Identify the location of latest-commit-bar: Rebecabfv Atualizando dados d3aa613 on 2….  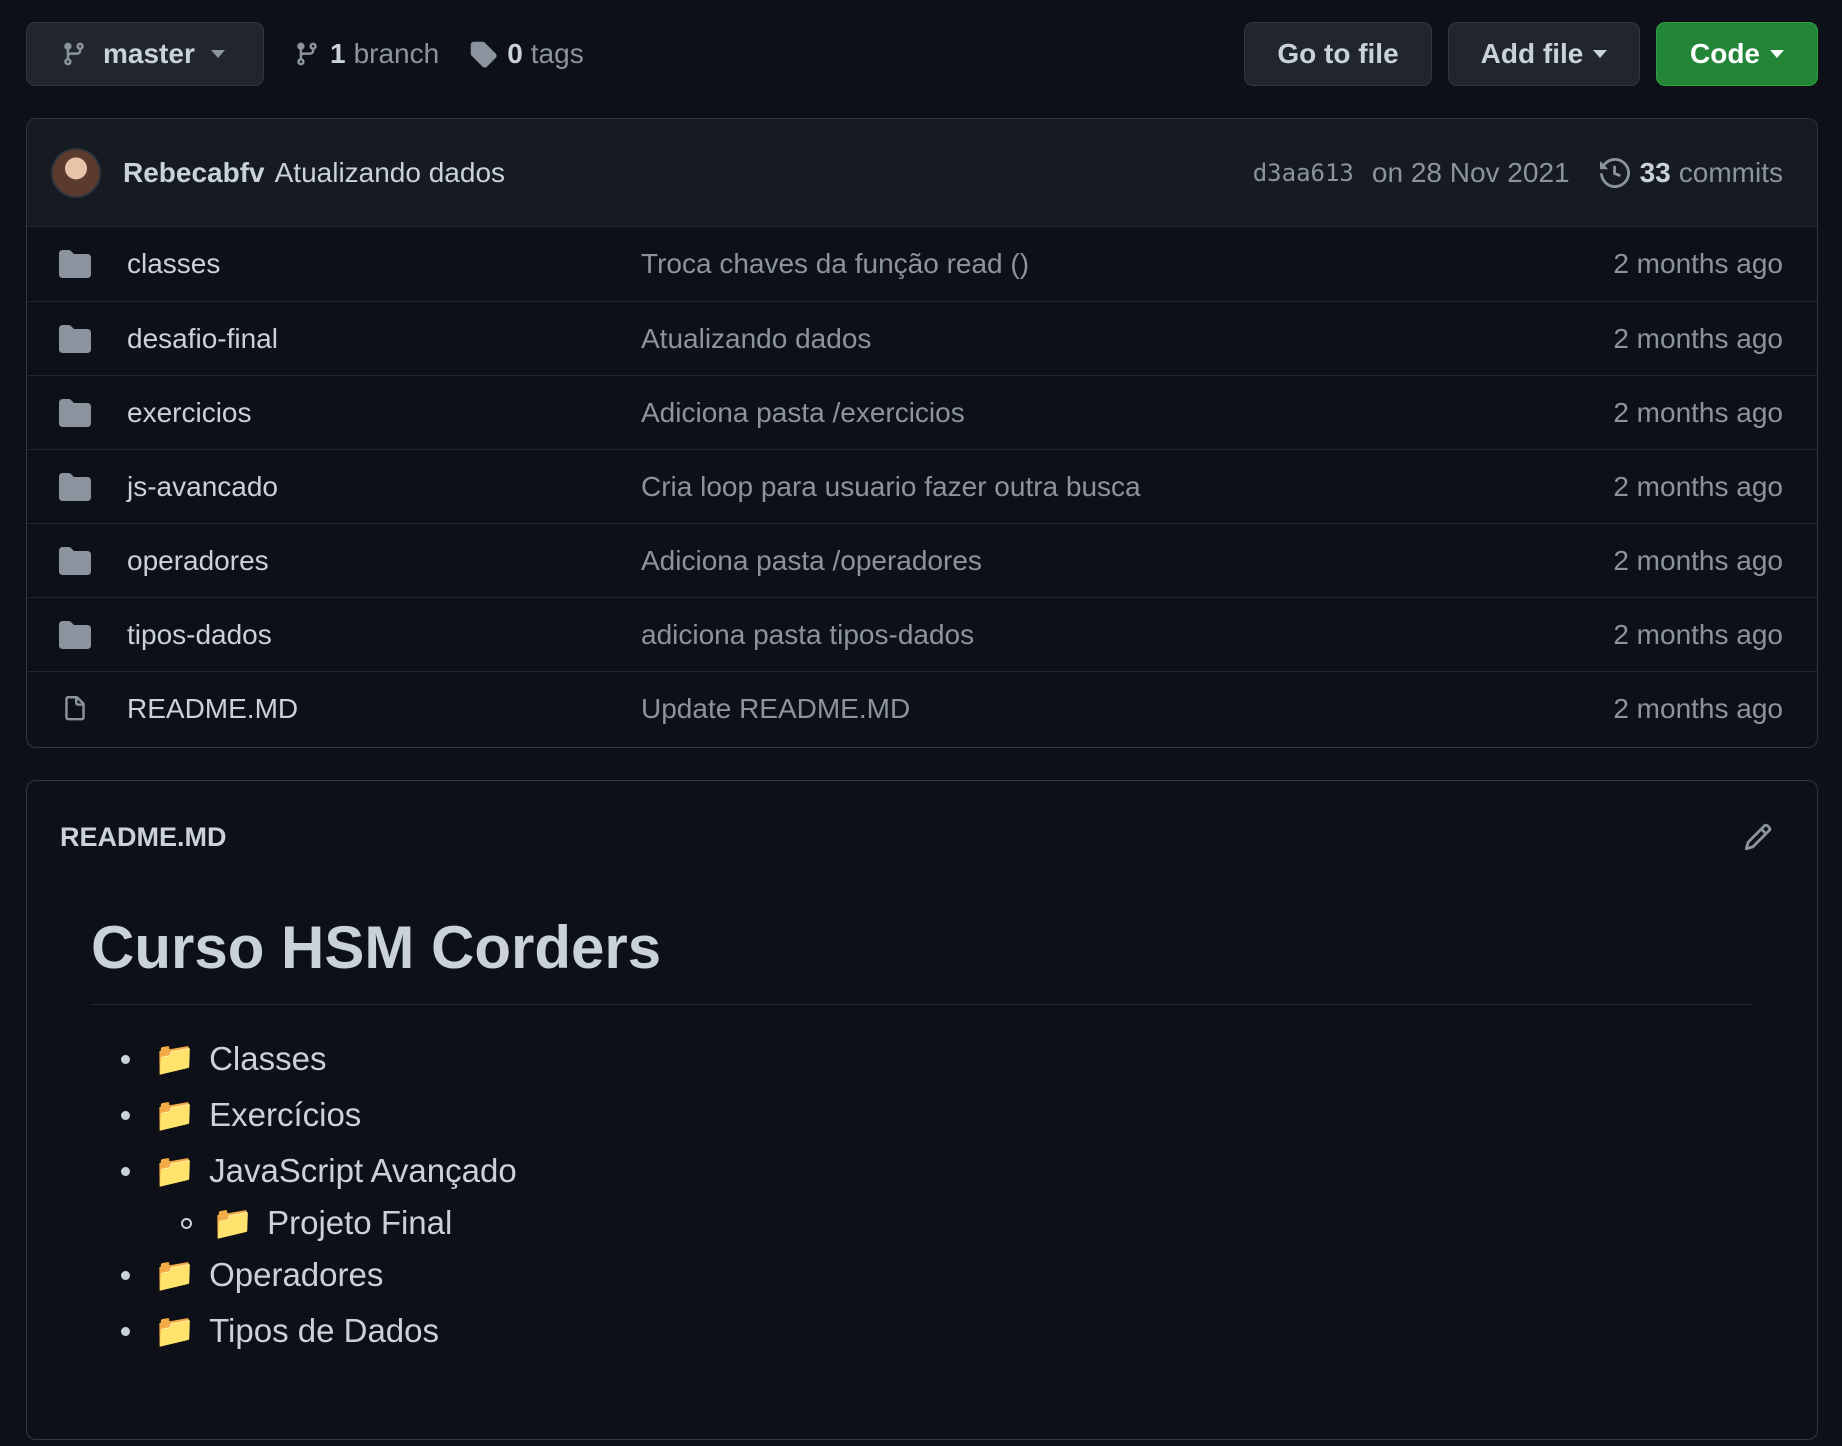
(922, 173).